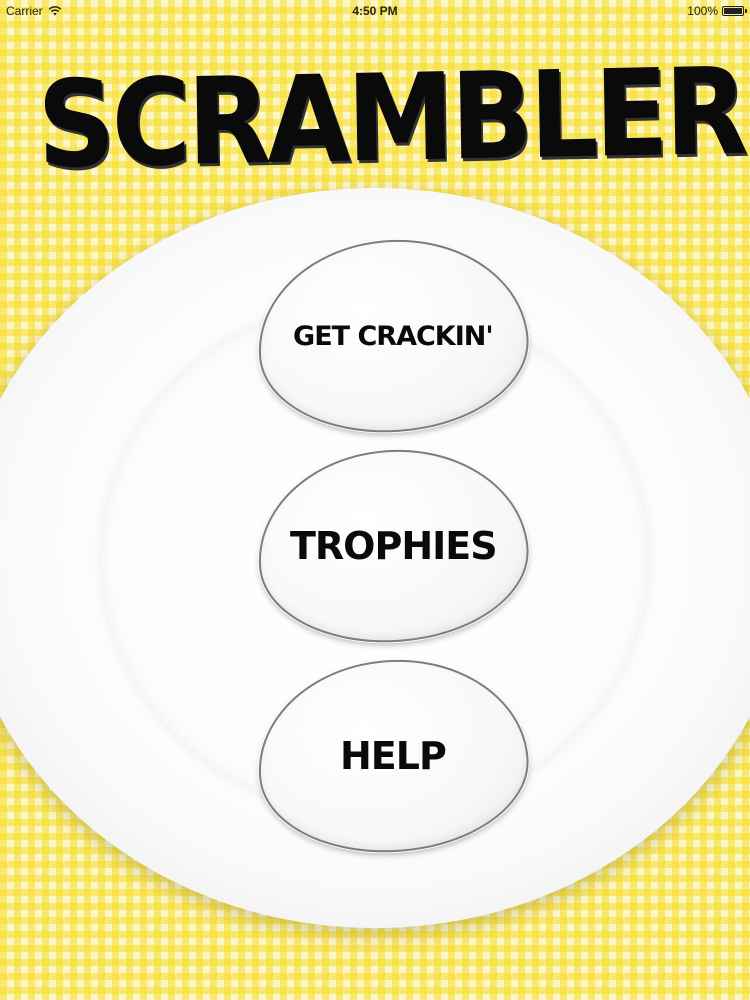 The width and height of the screenshot is (750, 1000). I want to click on status-right: 100%, so click(717, 11).